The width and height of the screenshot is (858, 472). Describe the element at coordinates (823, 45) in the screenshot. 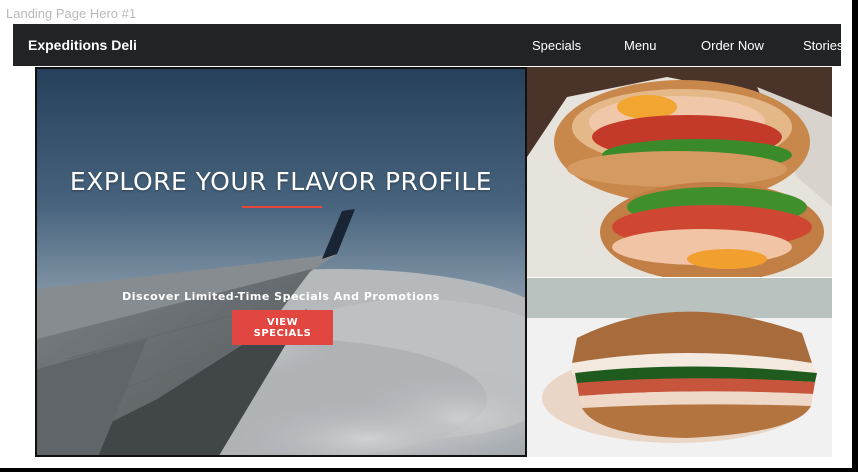

I see `nav-link-stories: Stories` at that location.